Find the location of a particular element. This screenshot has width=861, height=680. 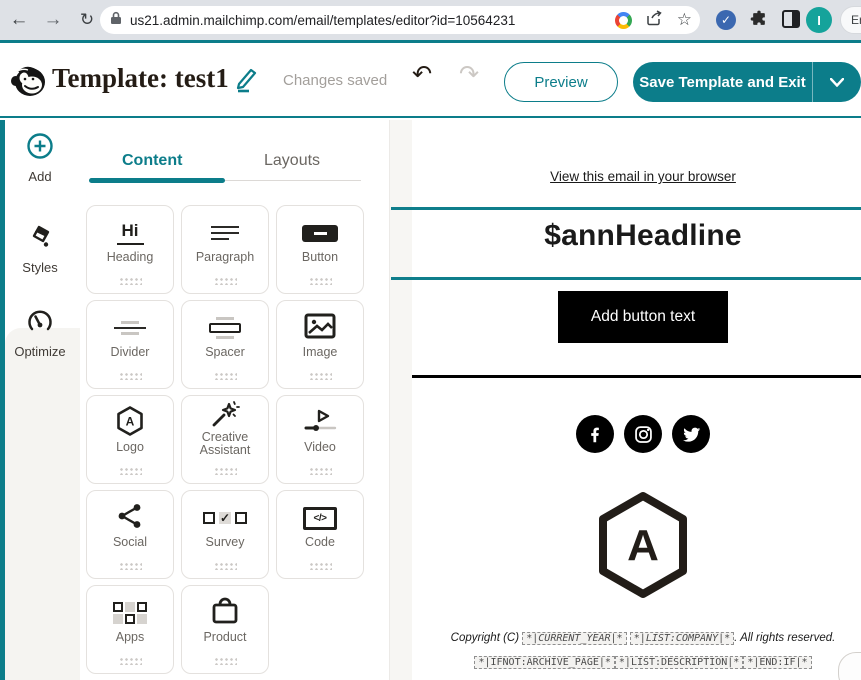

email-button-block: Add button text is located at coordinates (643, 317).